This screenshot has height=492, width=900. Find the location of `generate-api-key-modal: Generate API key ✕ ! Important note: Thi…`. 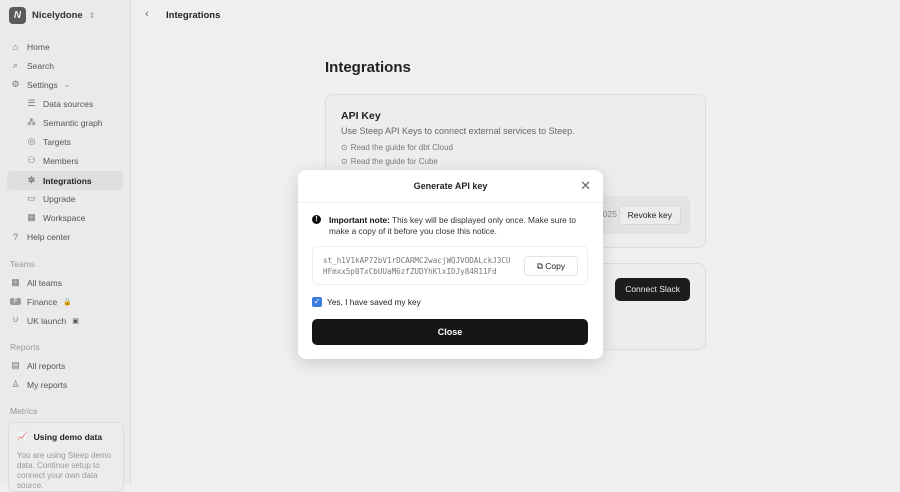

generate-api-key-modal: Generate API key ✕ ! Important note: Thi… is located at coordinates (450, 264).